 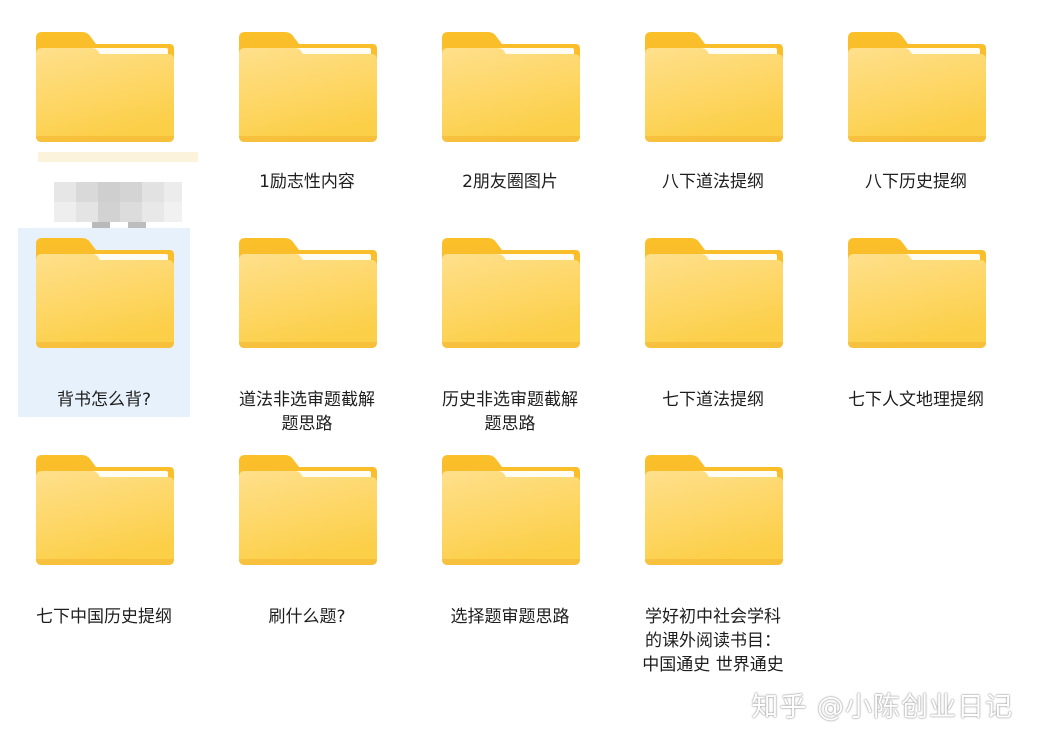 I want to click on folder-item: 刷什么题?, so click(x=307, y=539).